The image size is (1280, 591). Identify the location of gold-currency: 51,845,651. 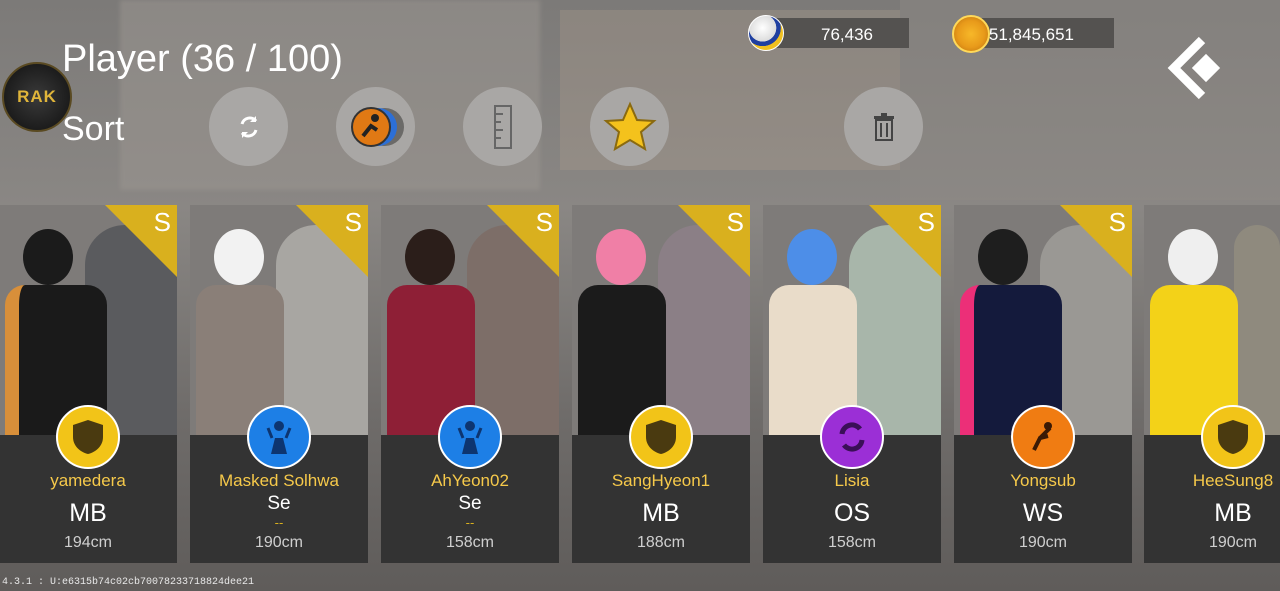
(1033, 34).